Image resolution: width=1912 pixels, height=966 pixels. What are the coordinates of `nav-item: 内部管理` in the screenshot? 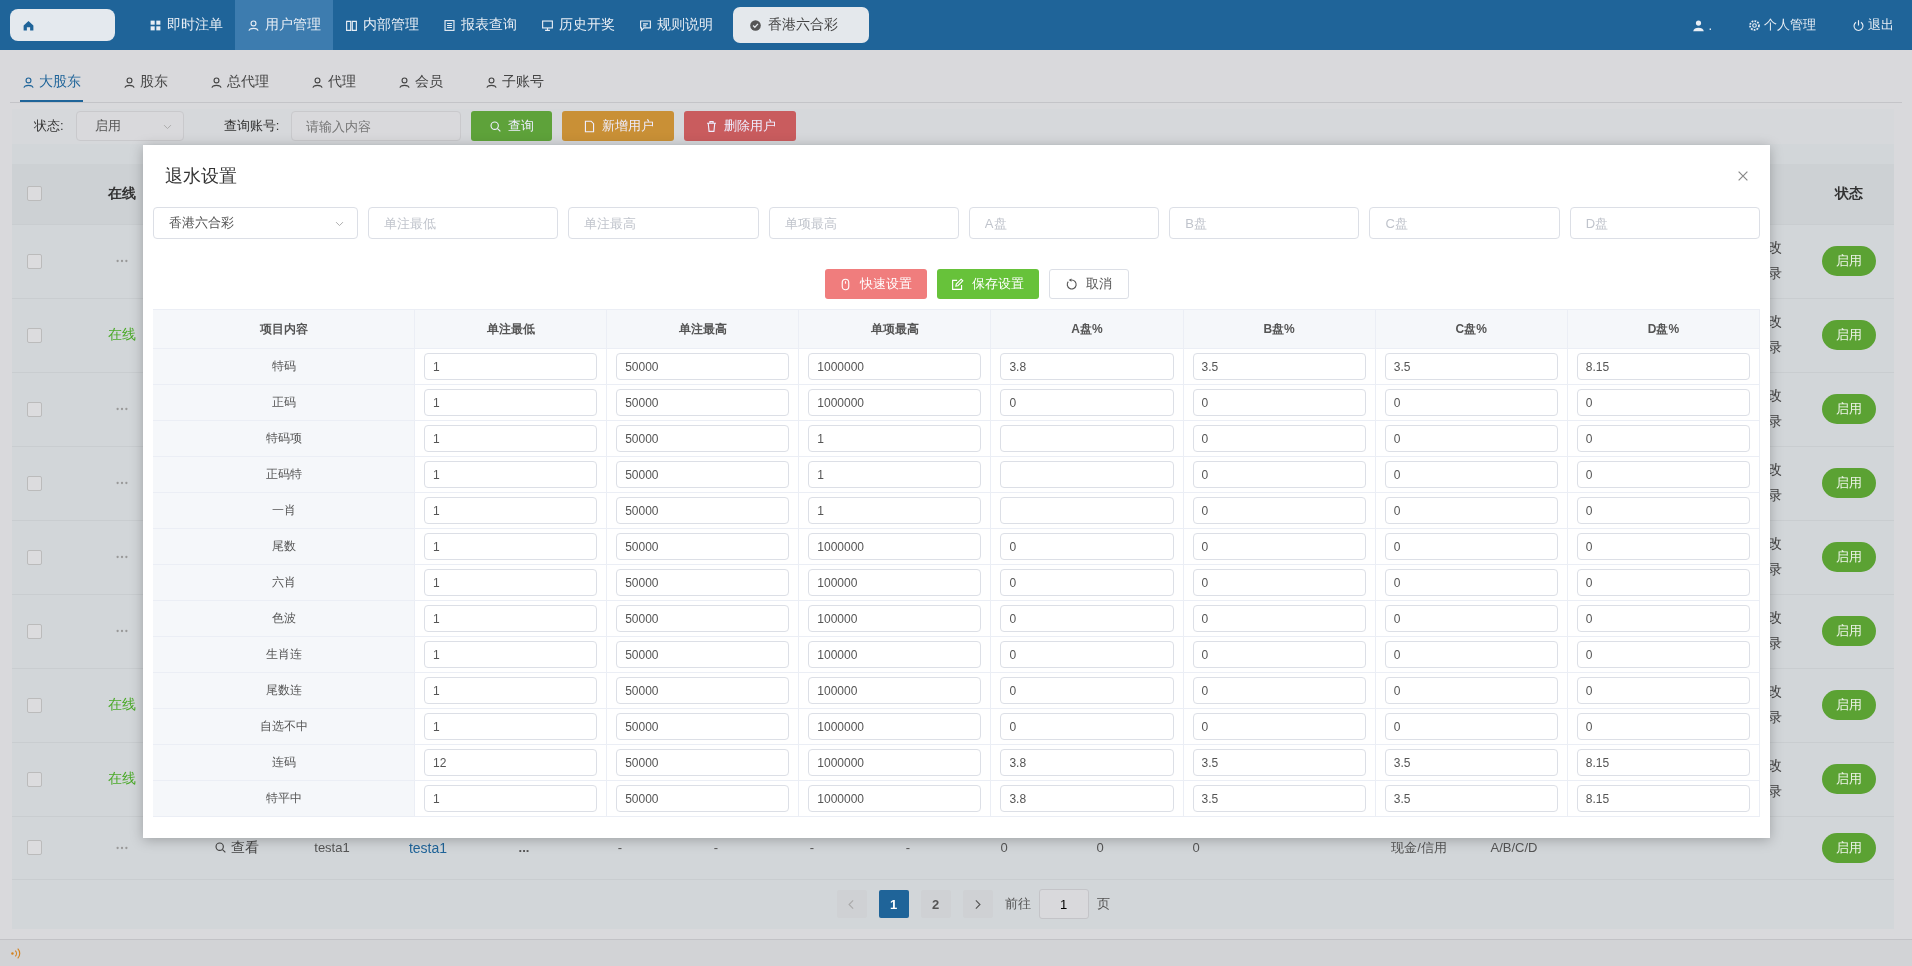 It's located at (382, 25).